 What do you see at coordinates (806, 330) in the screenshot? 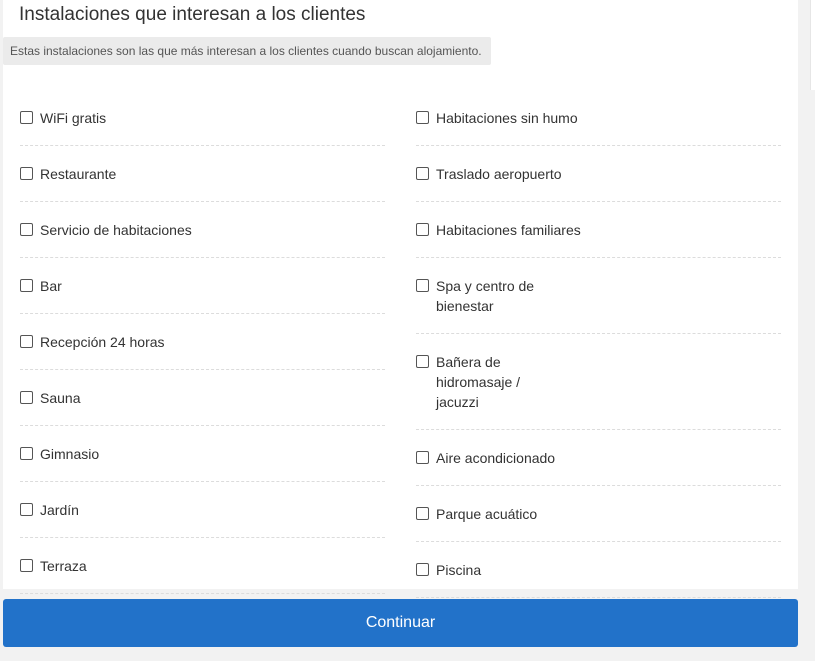
I see `side-panel-edge` at bounding box center [806, 330].